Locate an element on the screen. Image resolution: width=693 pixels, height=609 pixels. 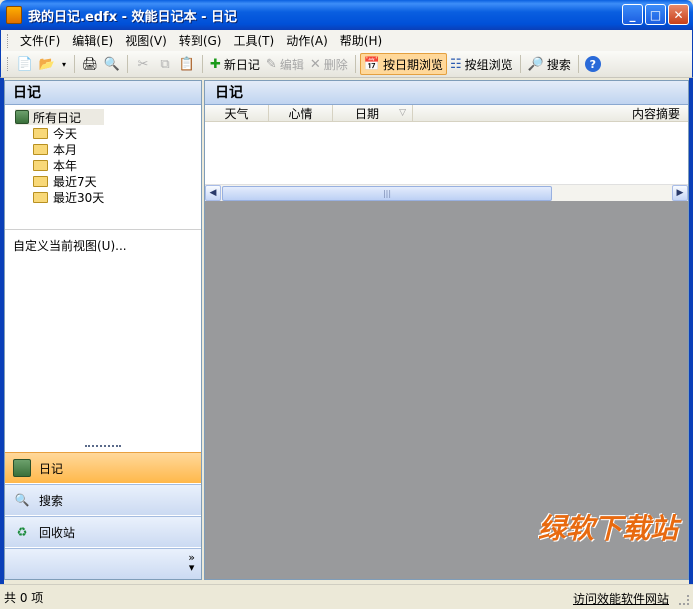
nav-overflow-bar: » ▾ is located at coordinates (103, 563).